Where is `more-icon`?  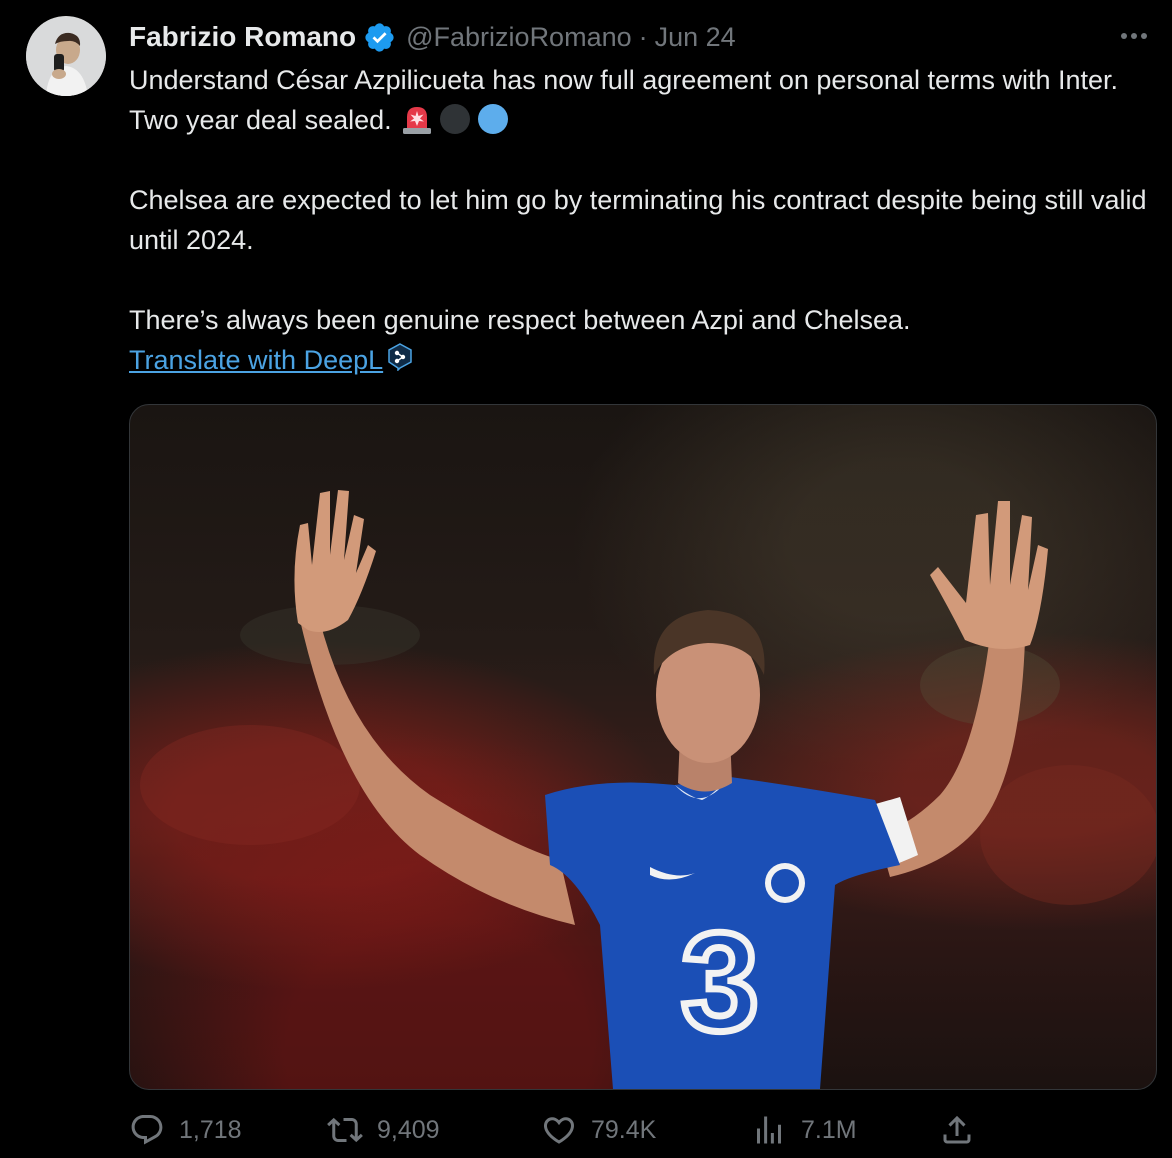
more-icon is located at coordinates (1134, 36).